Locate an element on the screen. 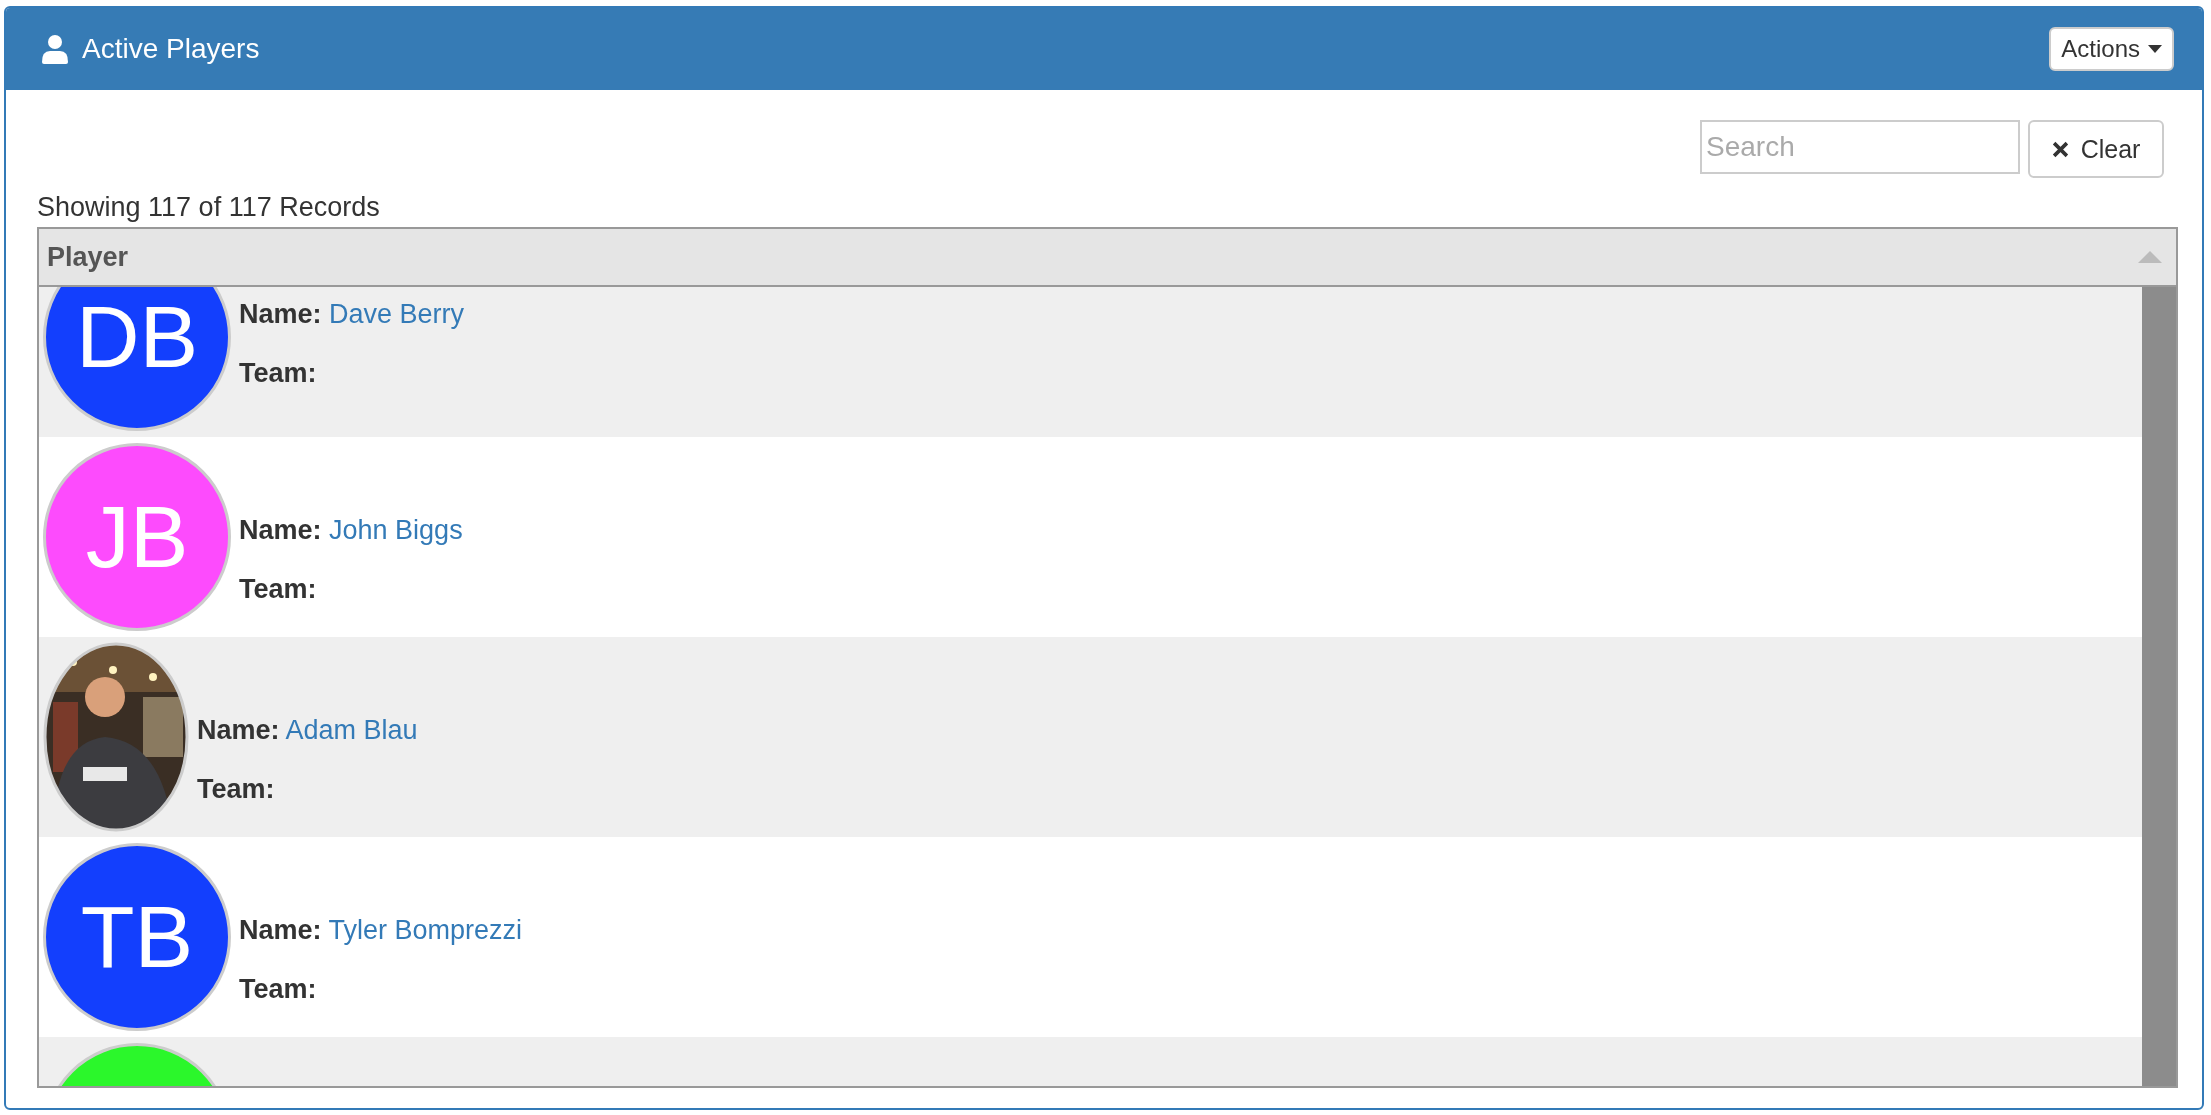 Image resolution: width=2211 pixels, height=1115 pixels. player-name-link: Tyler Bomprezzi is located at coordinates (425, 930).